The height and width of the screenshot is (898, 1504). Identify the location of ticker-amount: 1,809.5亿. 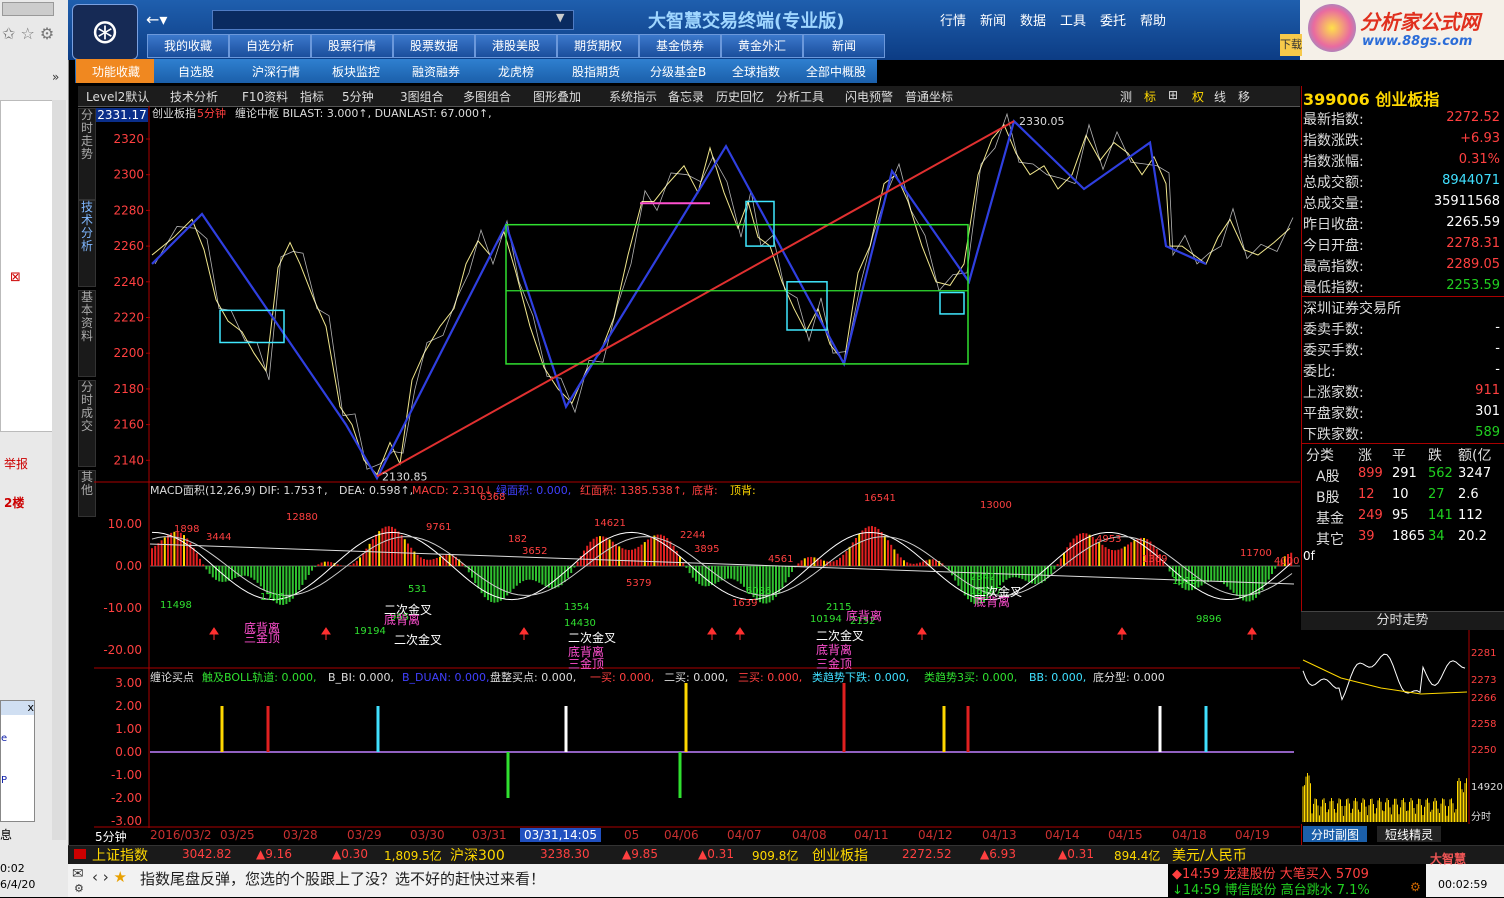
(413, 856).